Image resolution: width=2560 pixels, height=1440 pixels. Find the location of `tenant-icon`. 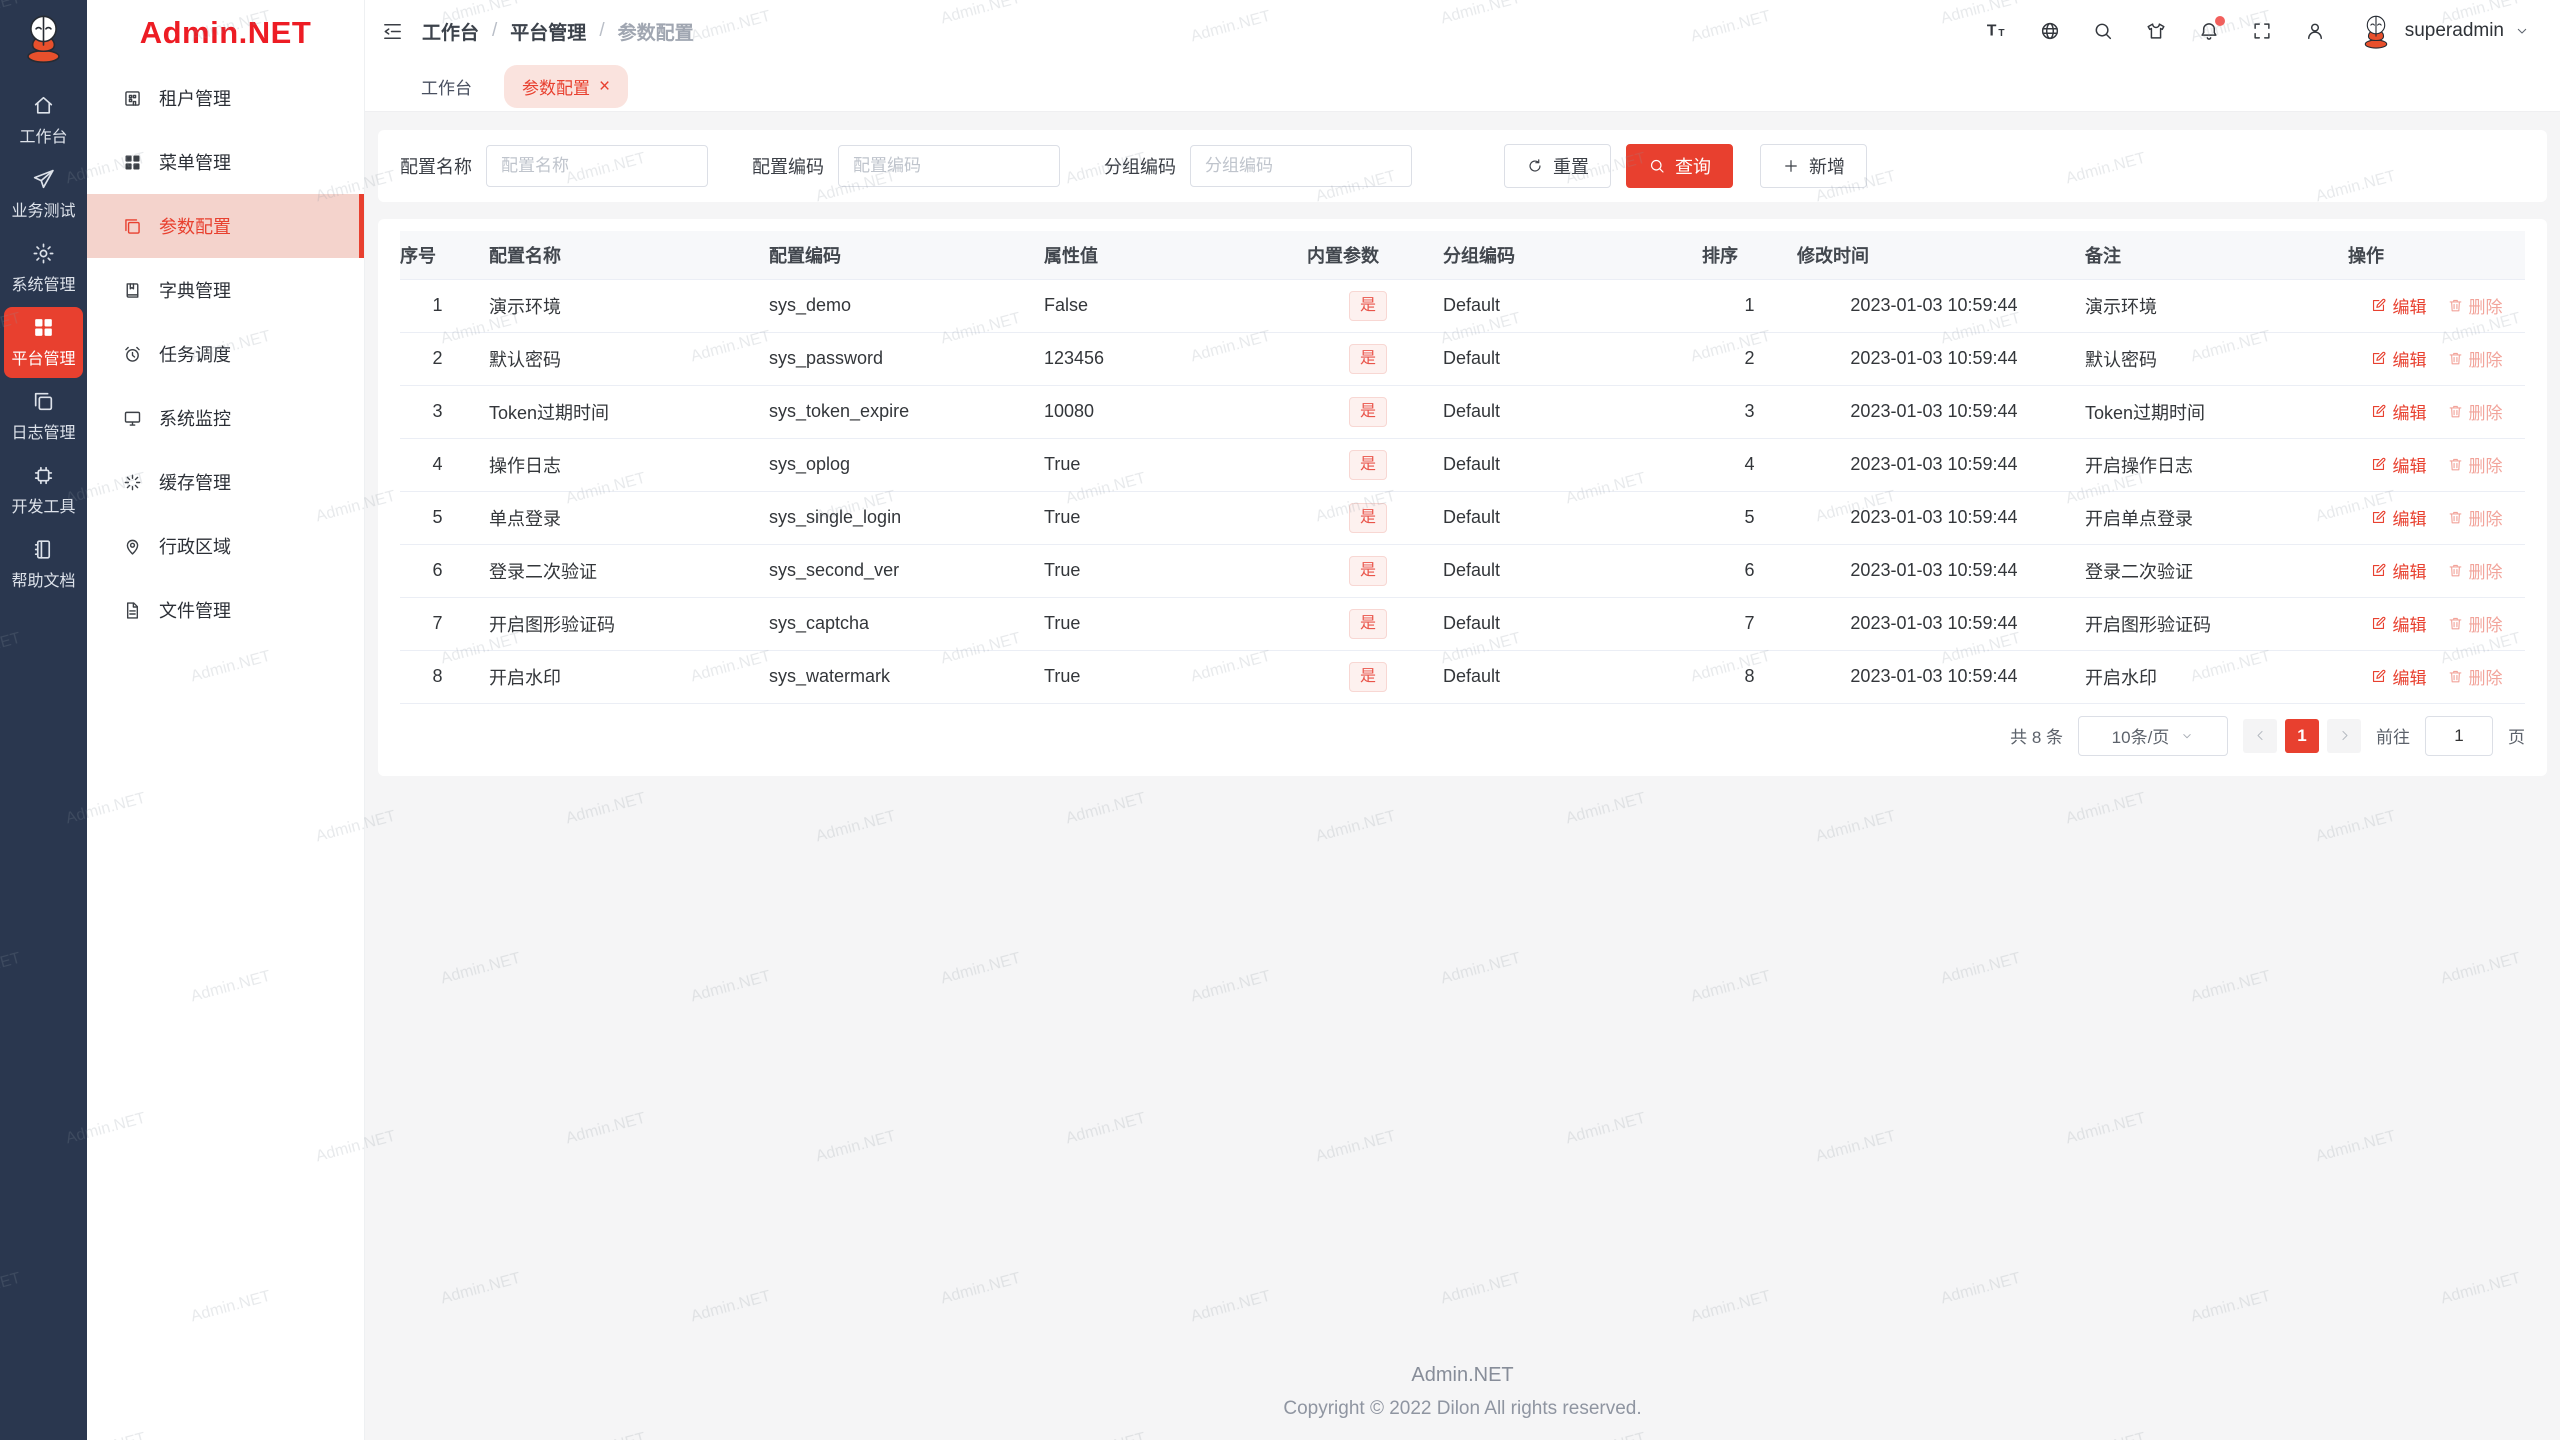

tenant-icon is located at coordinates (132, 98).